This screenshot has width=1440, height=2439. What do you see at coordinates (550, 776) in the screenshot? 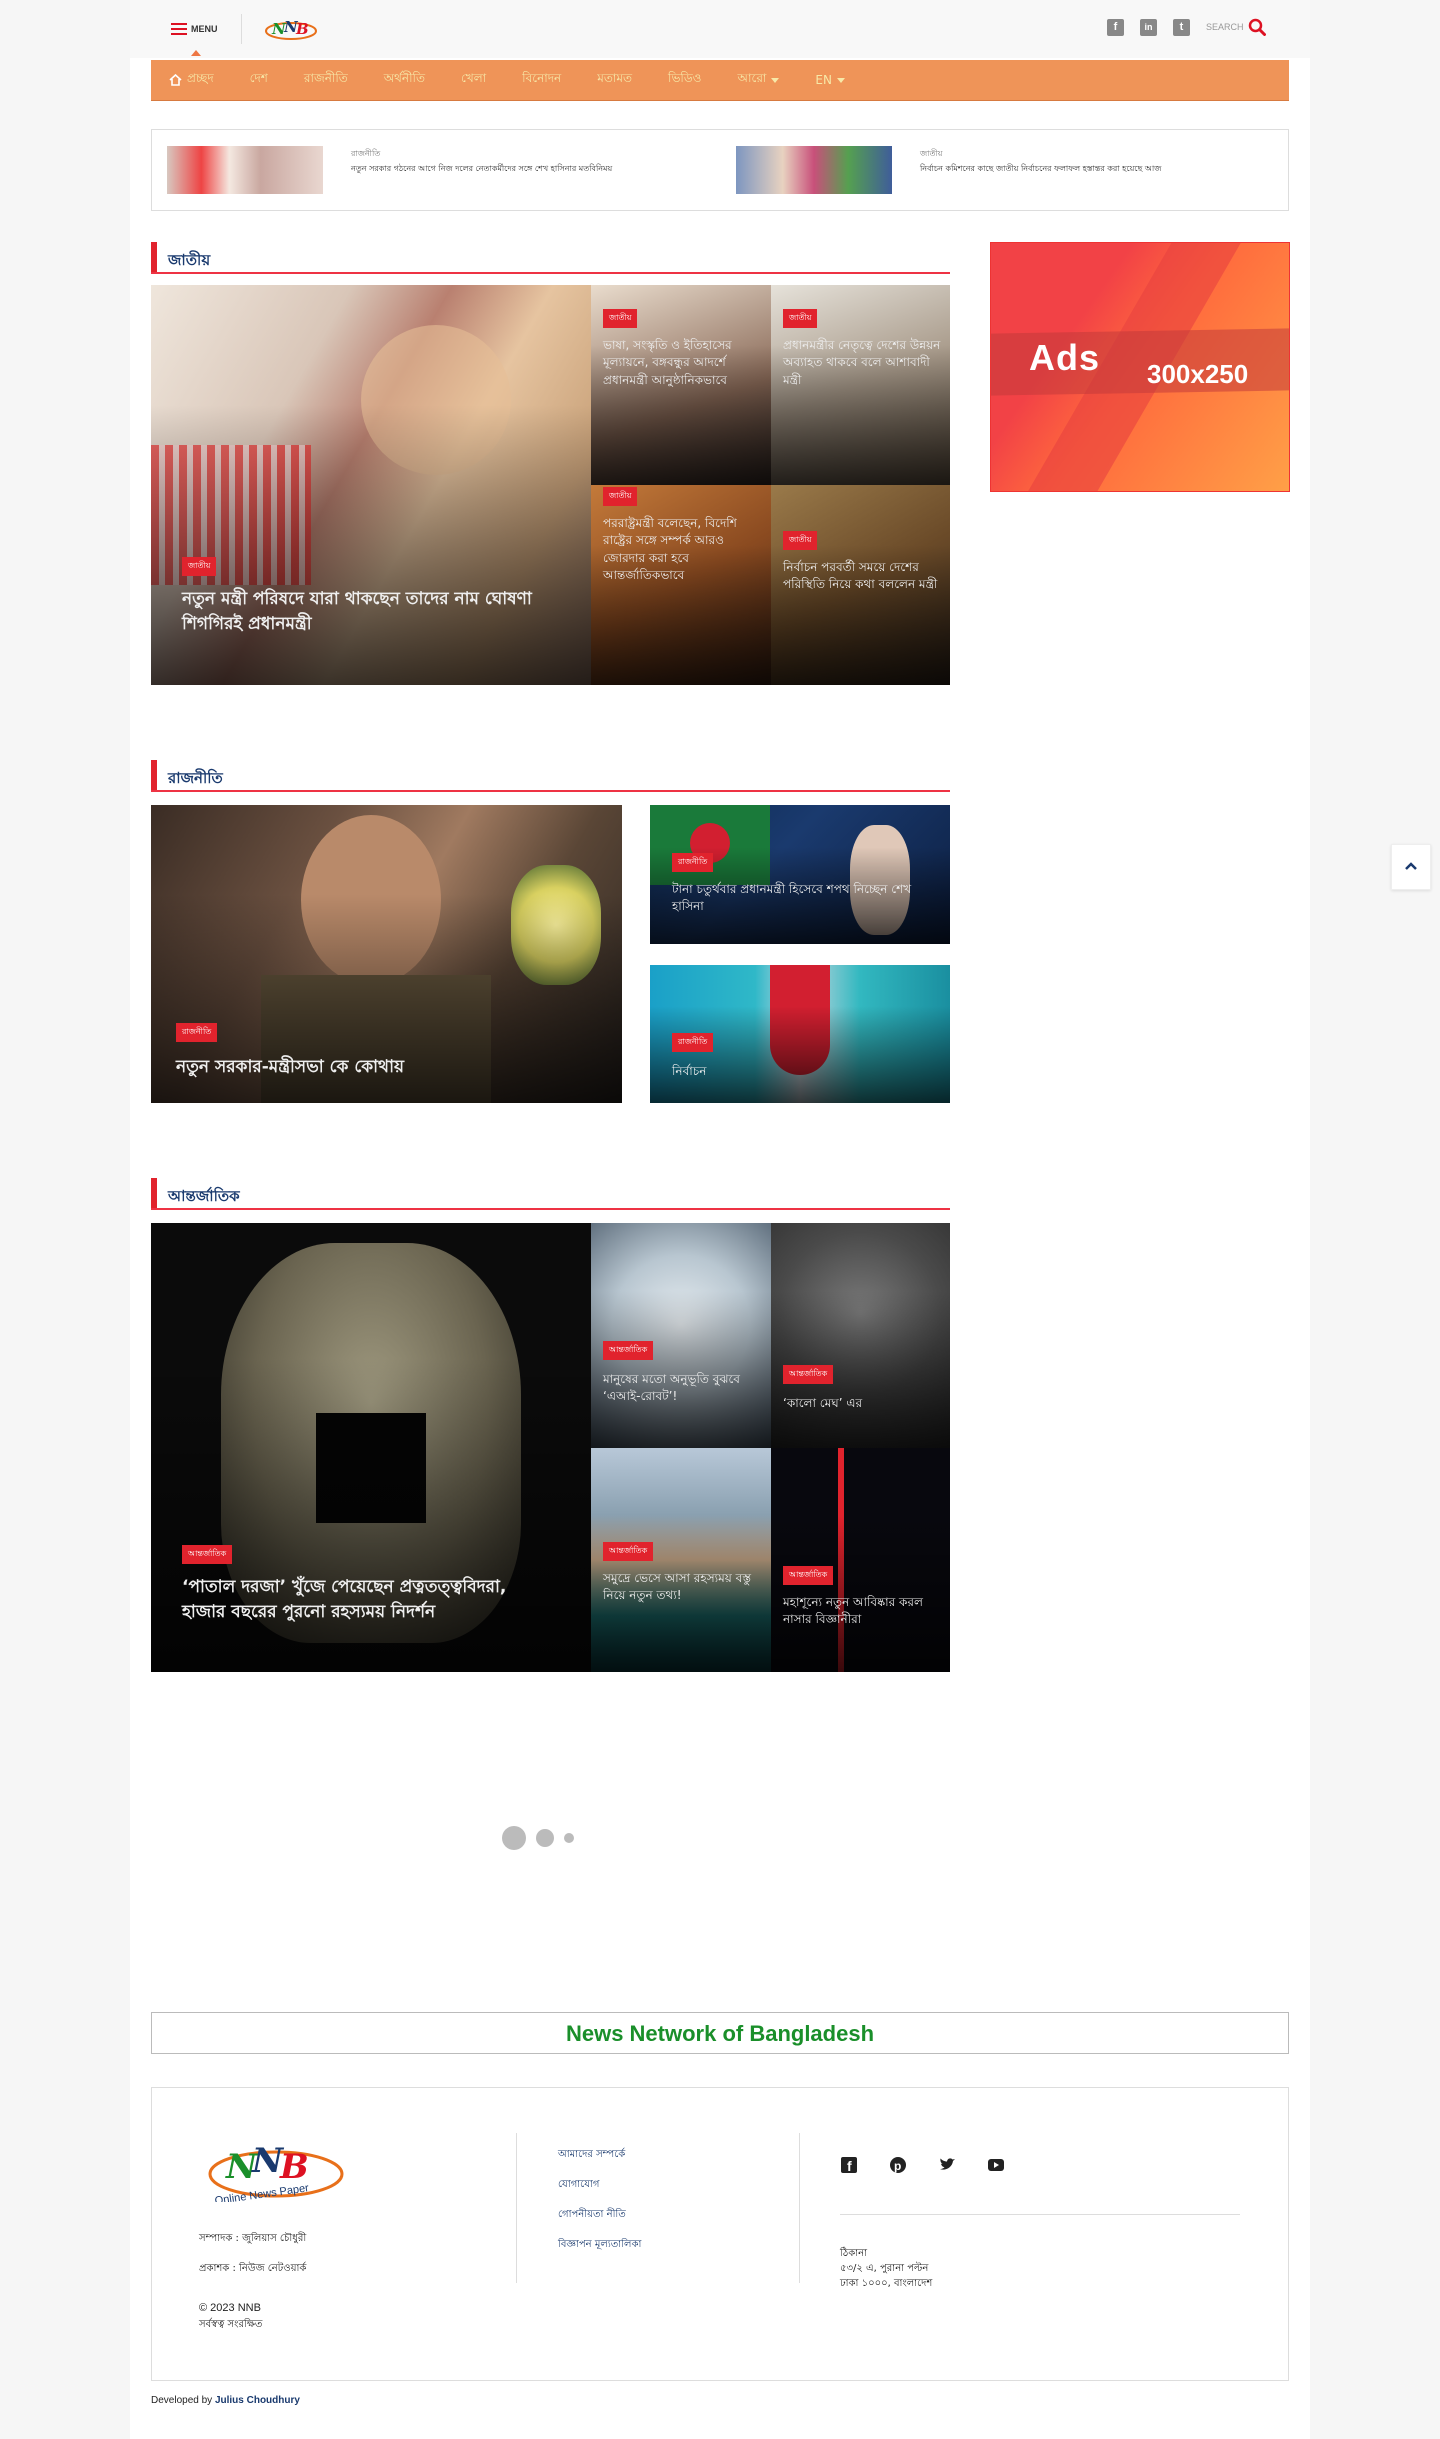
I see `section-header: রাজনীতি` at bounding box center [550, 776].